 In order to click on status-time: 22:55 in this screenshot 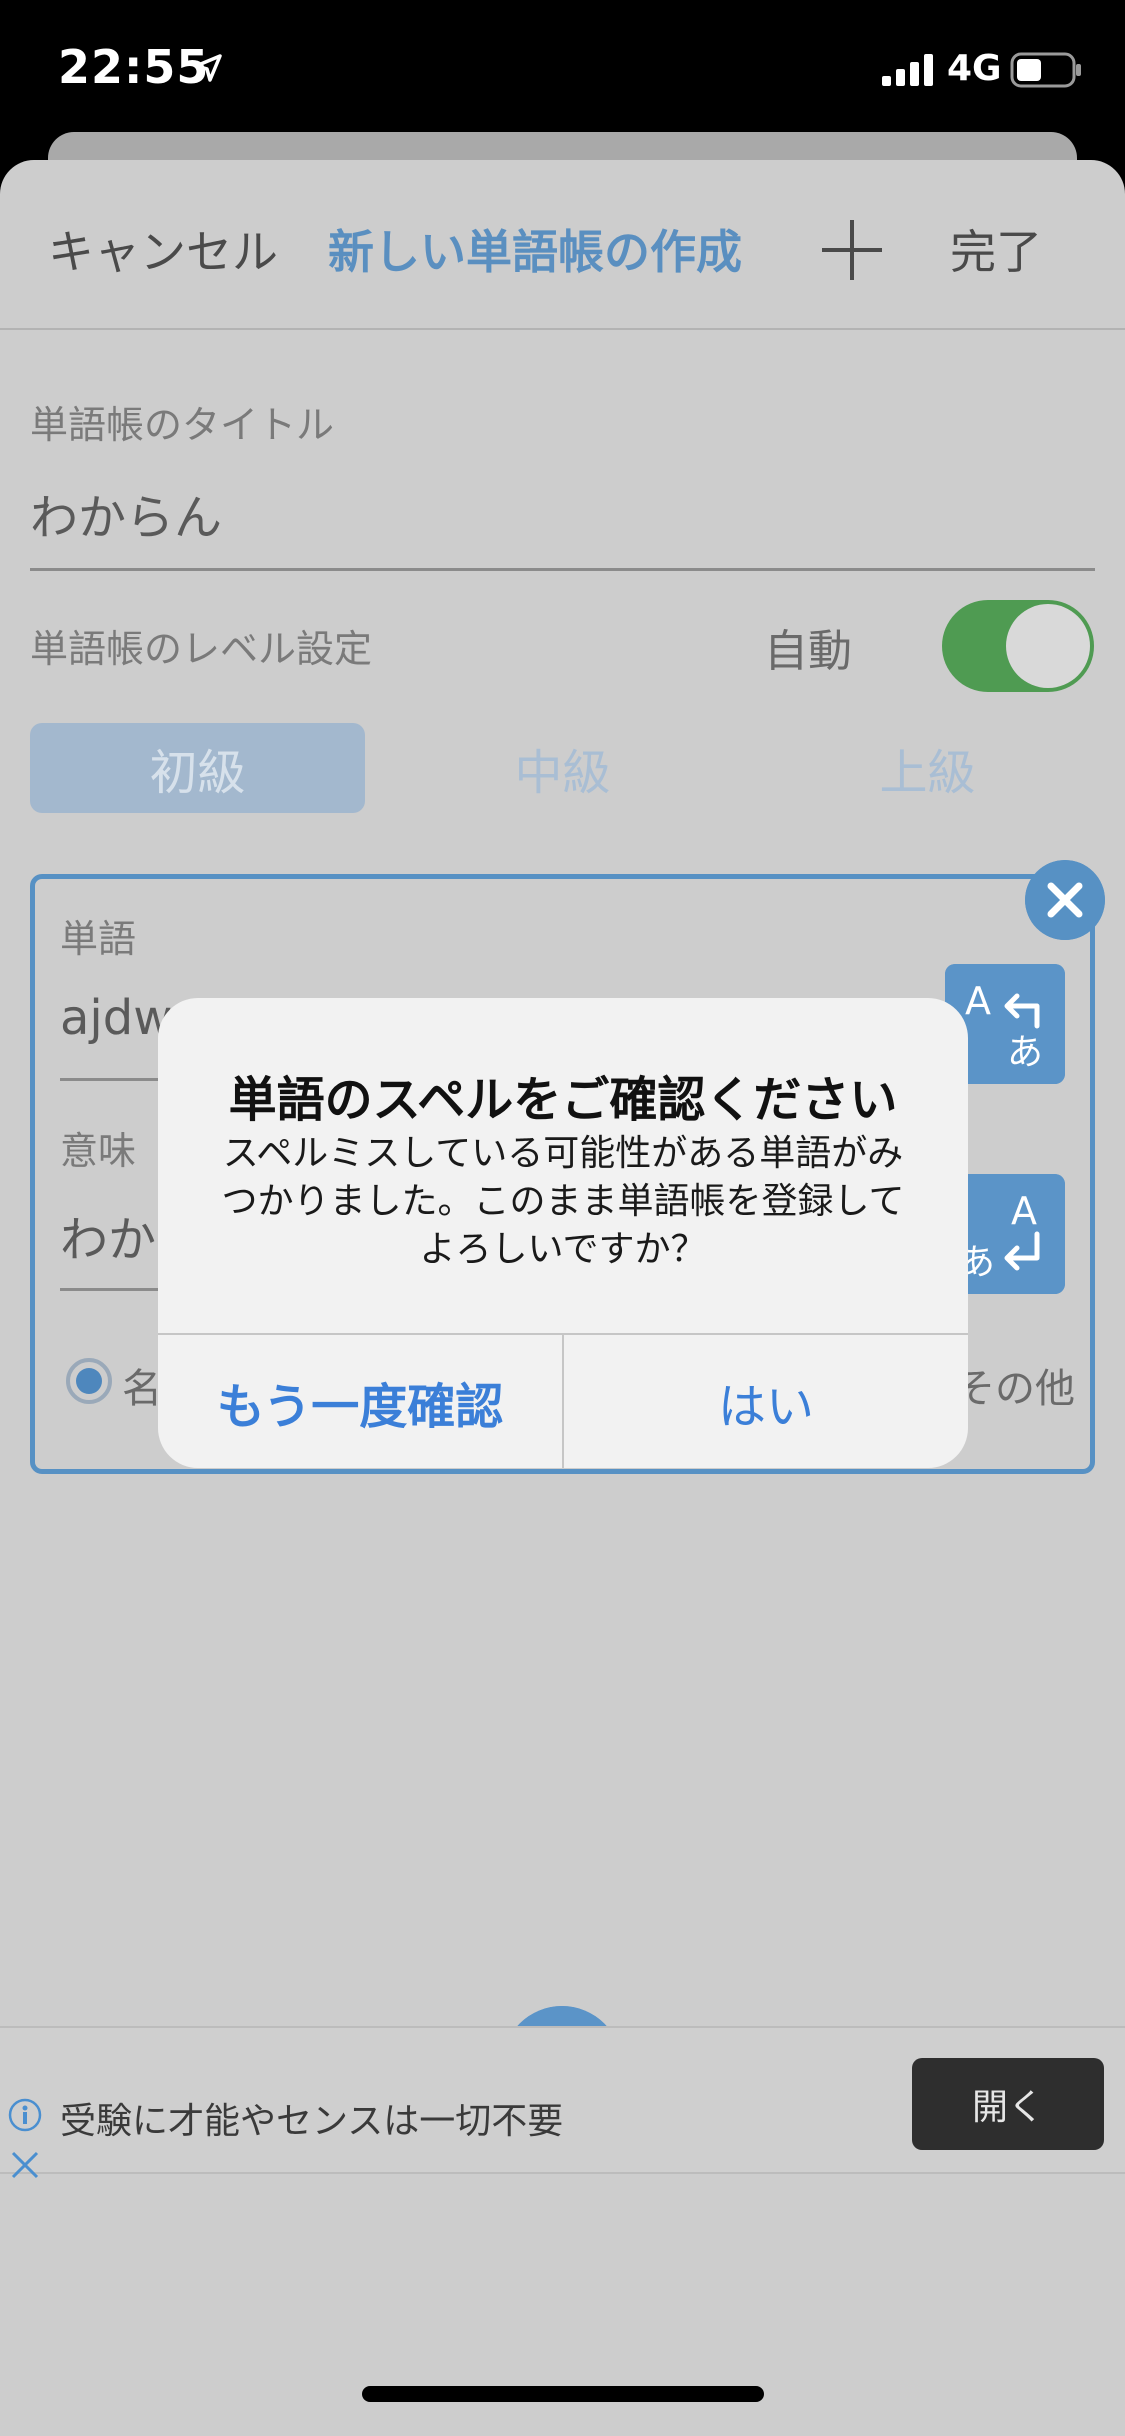, I will do `click(134, 67)`.